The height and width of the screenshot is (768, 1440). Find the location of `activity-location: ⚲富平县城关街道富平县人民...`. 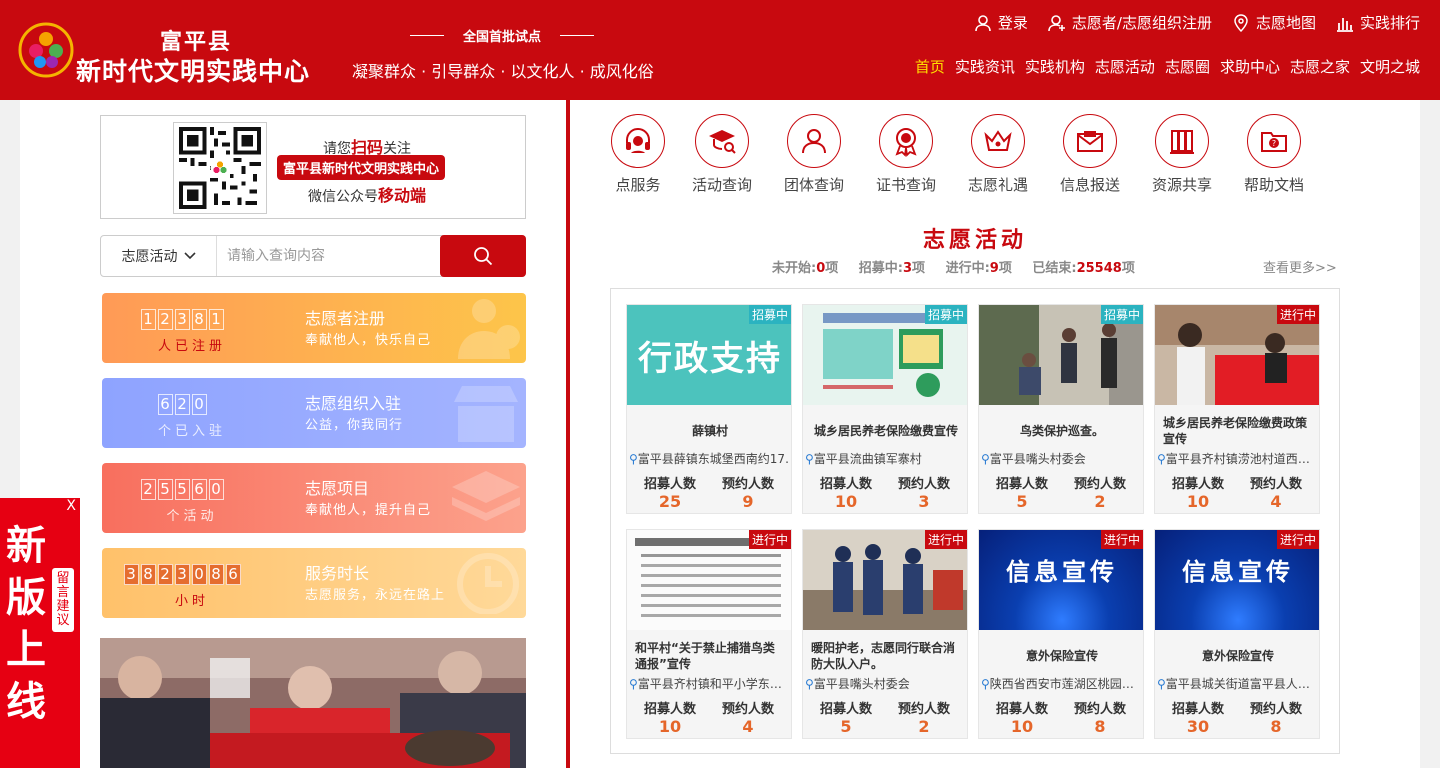

activity-location: ⚲富平县城关街道富平县人民... is located at coordinates (1238, 684).